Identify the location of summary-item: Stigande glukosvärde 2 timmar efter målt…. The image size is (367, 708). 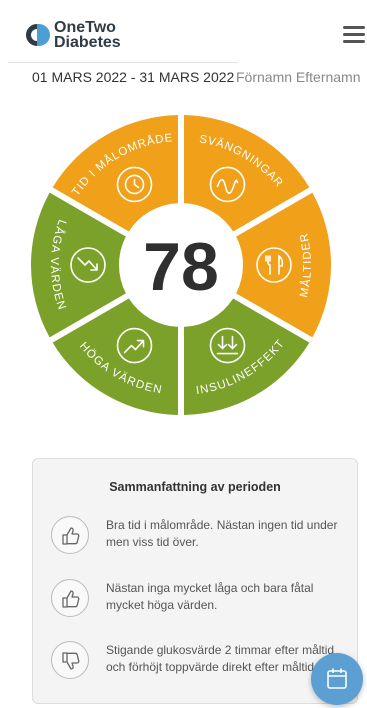
(196, 661).